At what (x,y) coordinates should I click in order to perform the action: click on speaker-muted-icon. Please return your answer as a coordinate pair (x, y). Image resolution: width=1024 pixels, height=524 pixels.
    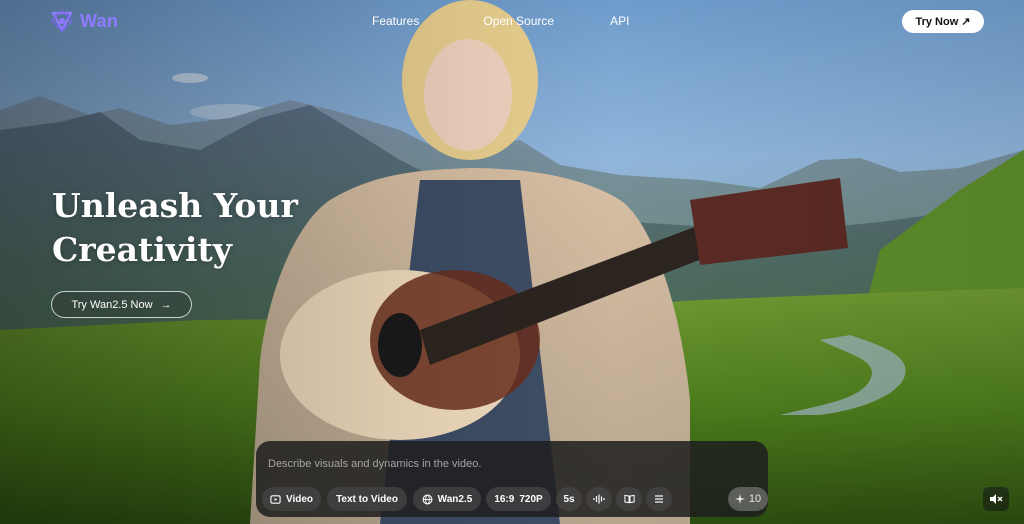
    Looking at the image, I should click on (996, 499).